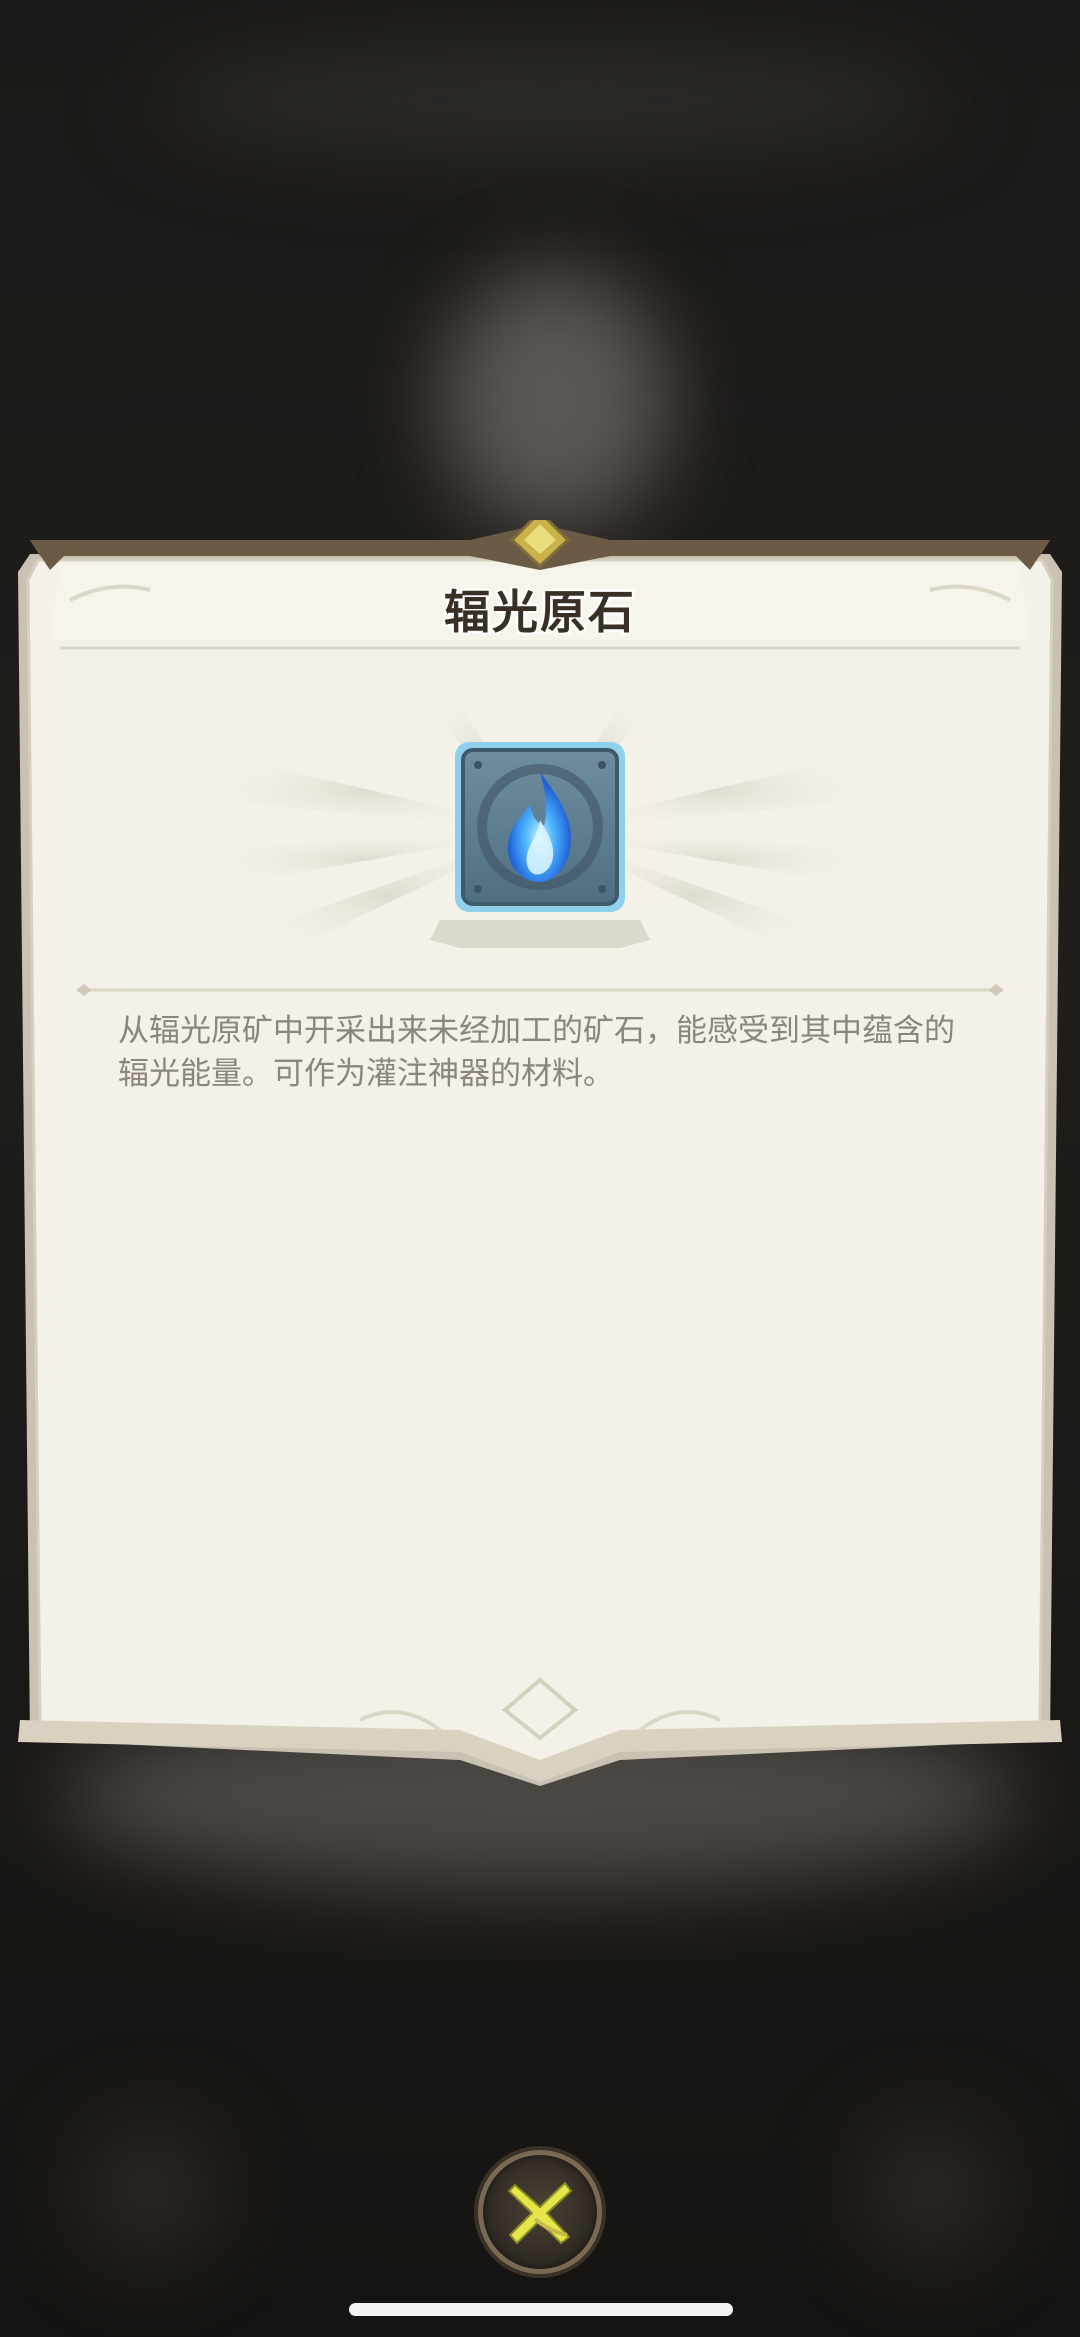  I want to click on close-button, so click(540, 2212).